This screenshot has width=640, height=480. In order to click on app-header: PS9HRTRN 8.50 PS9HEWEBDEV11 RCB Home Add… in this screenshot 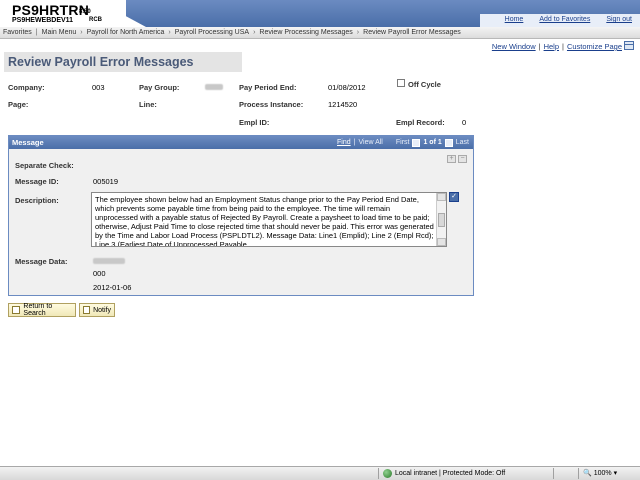, I will do `click(320, 13)`.